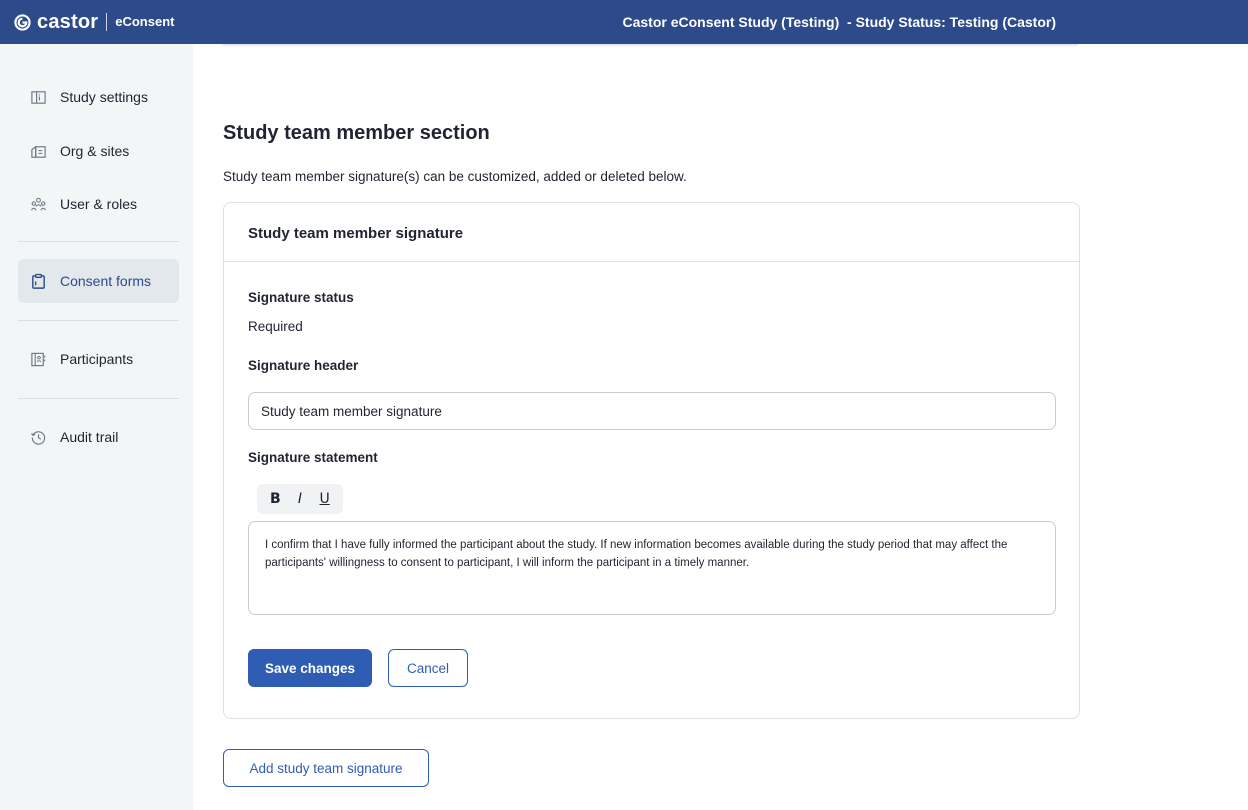 The image size is (1248, 810). Describe the element at coordinates (38, 281) in the screenshot. I see `clipboard-icon` at that location.